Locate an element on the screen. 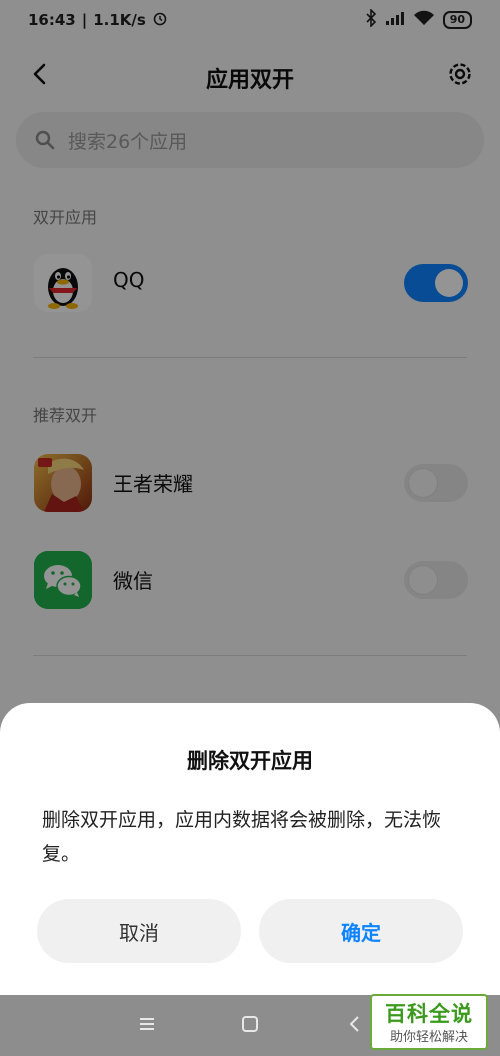 This screenshot has width=500, height=1056. menu-icon is located at coordinates (147, 1026).